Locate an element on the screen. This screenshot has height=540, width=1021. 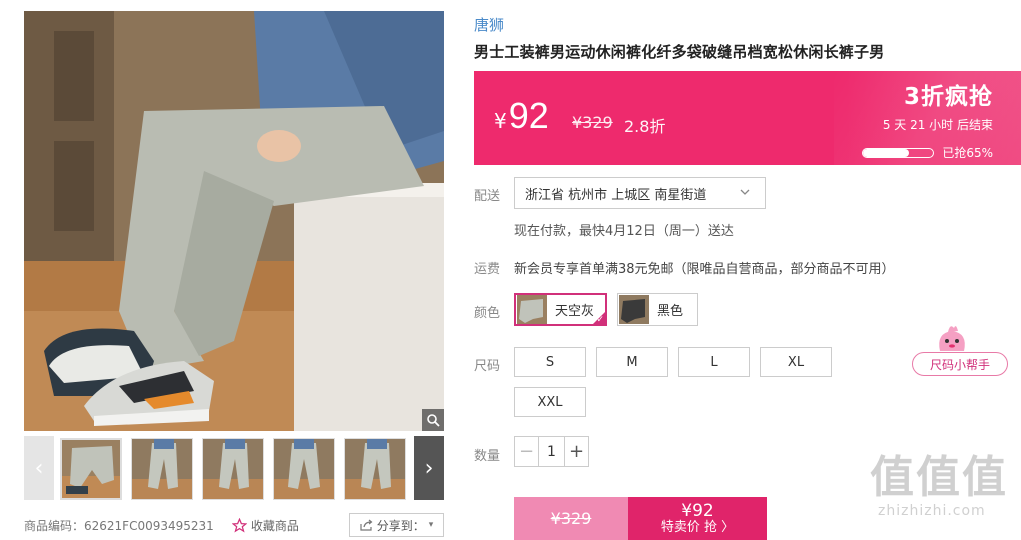
thumbnail-prev-button: ‹ is located at coordinates (39, 468).